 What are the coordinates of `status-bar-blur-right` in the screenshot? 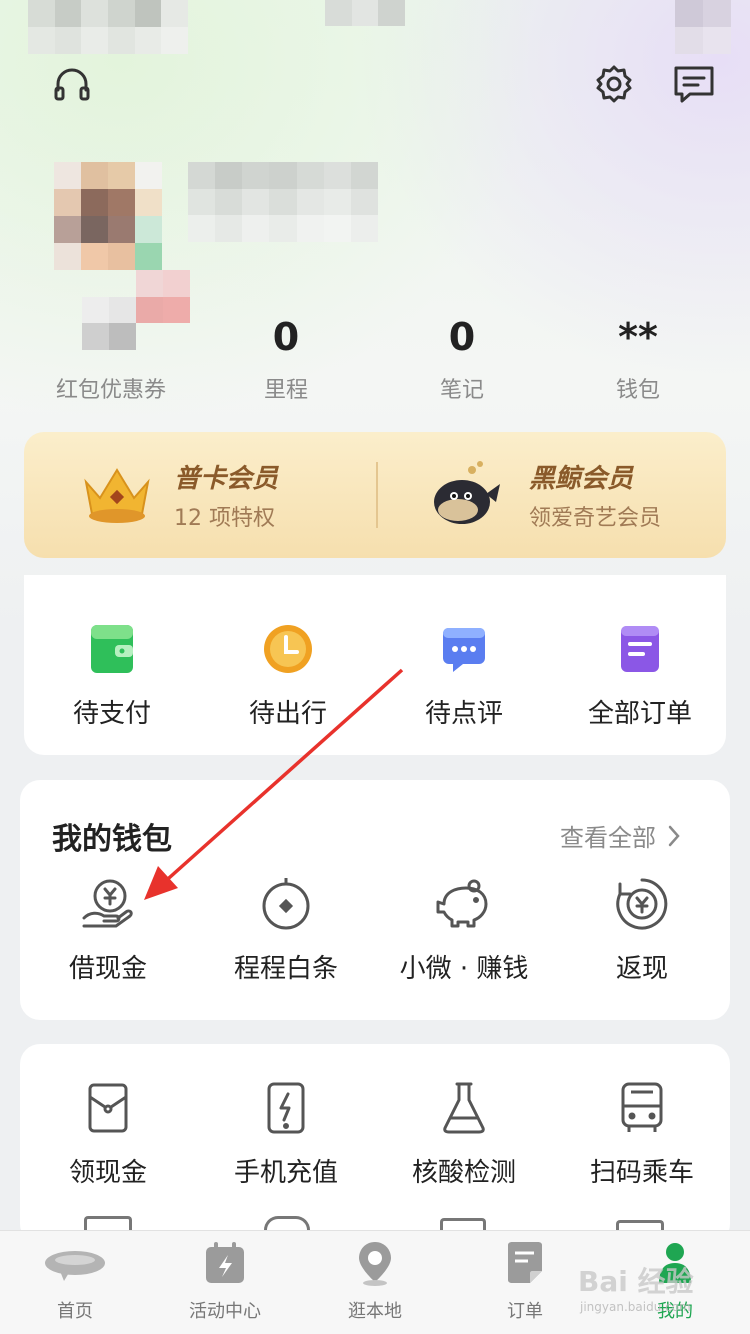 It's located at (703, 27).